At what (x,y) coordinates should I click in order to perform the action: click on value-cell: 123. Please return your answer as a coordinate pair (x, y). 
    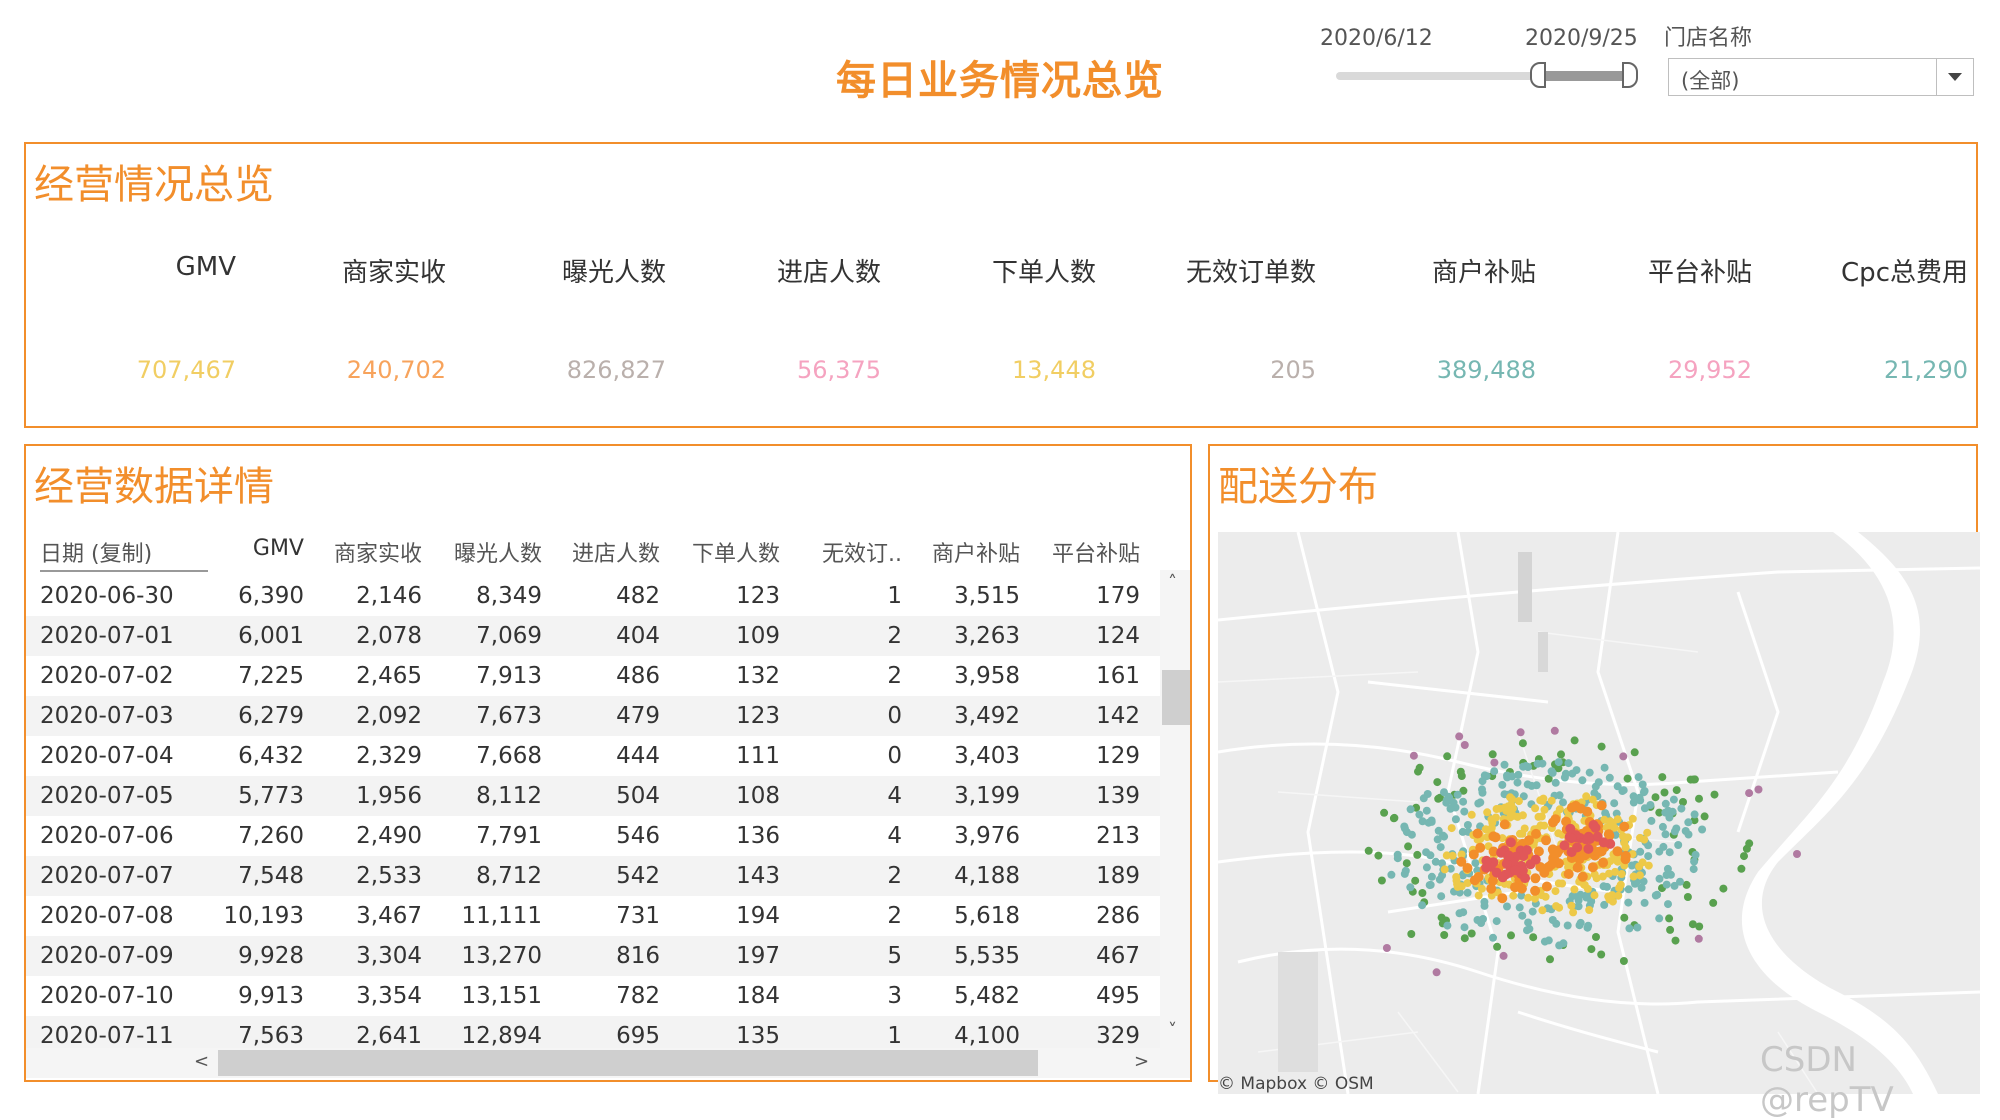
    Looking at the image, I should click on (758, 716).